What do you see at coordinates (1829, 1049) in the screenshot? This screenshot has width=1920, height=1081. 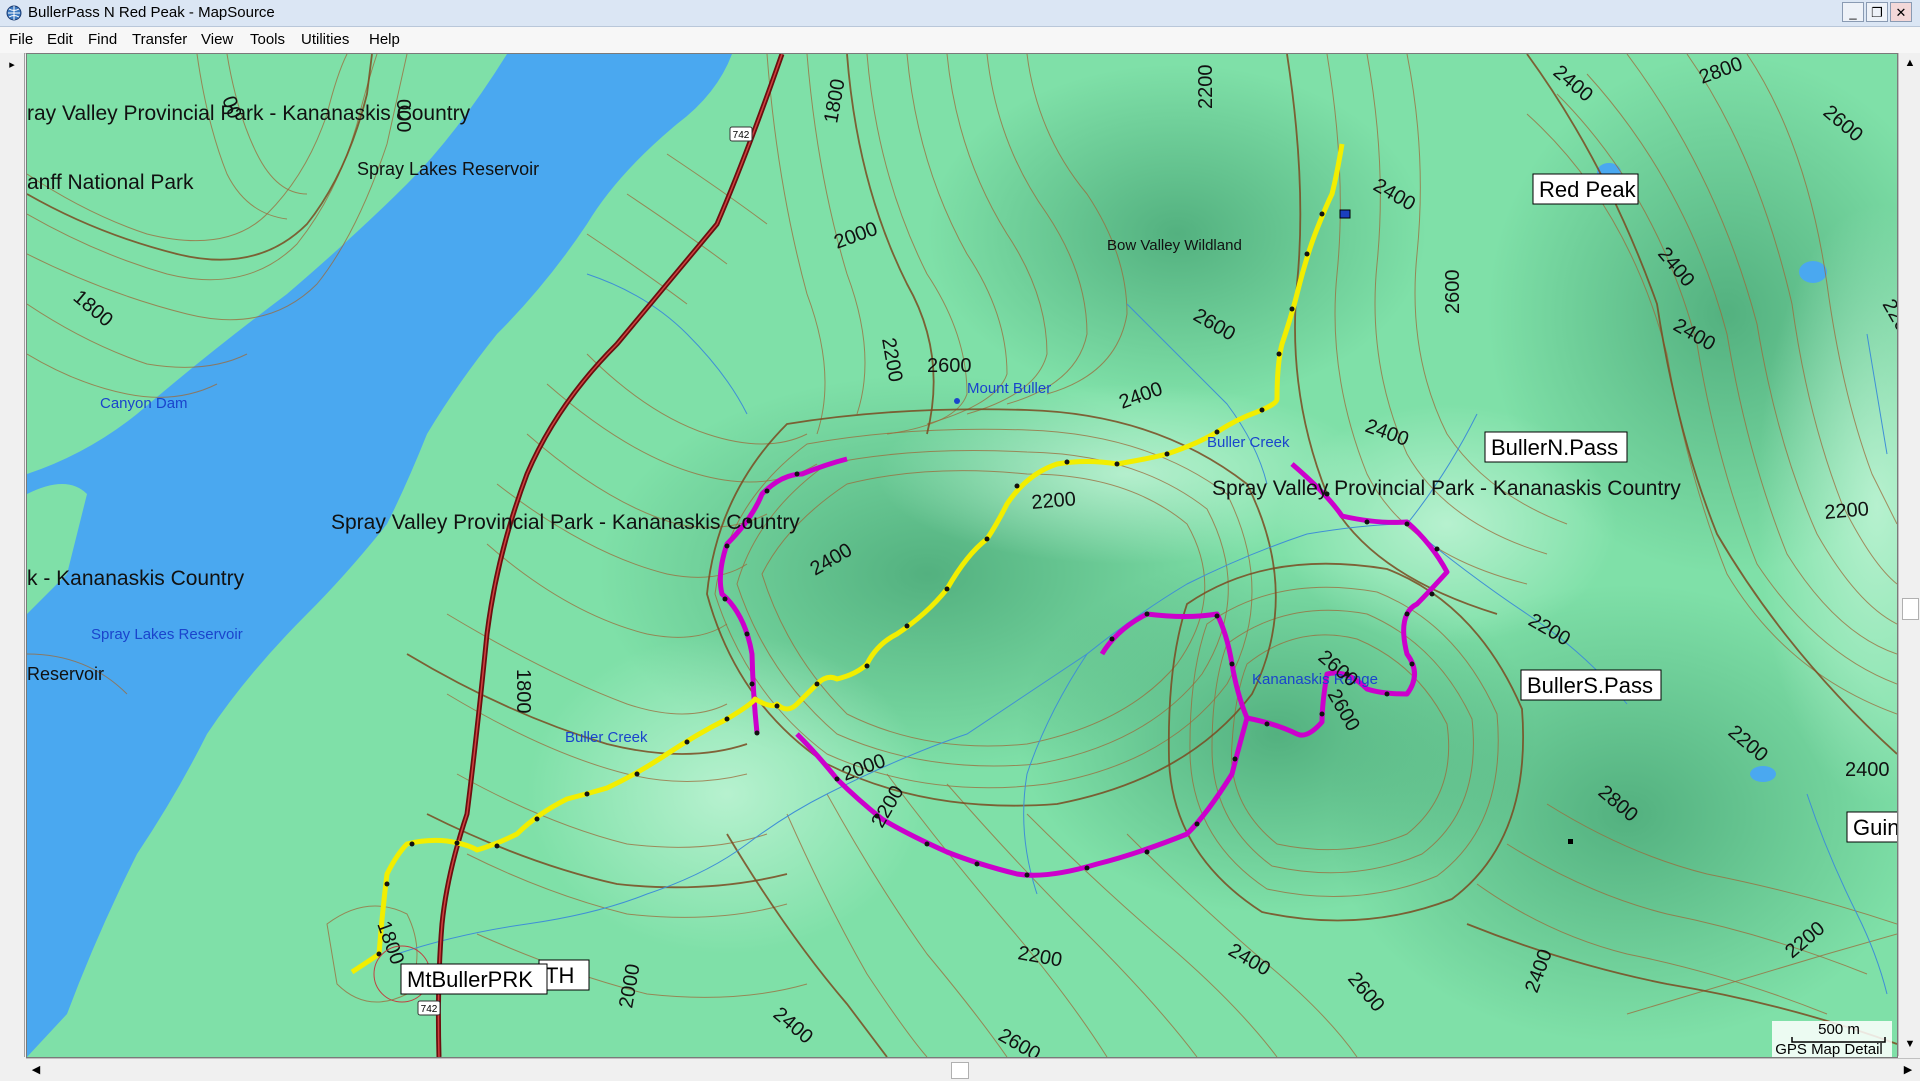 I see `map-detail-label: GPS Map Detail` at bounding box center [1829, 1049].